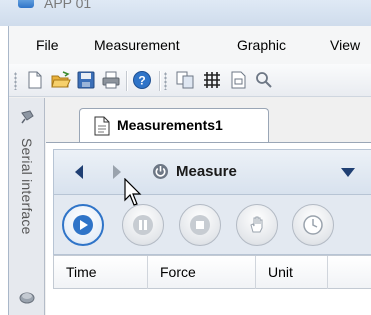 The width and height of the screenshot is (371, 315). I want to click on title-bar: APP 01, so click(185, 13).